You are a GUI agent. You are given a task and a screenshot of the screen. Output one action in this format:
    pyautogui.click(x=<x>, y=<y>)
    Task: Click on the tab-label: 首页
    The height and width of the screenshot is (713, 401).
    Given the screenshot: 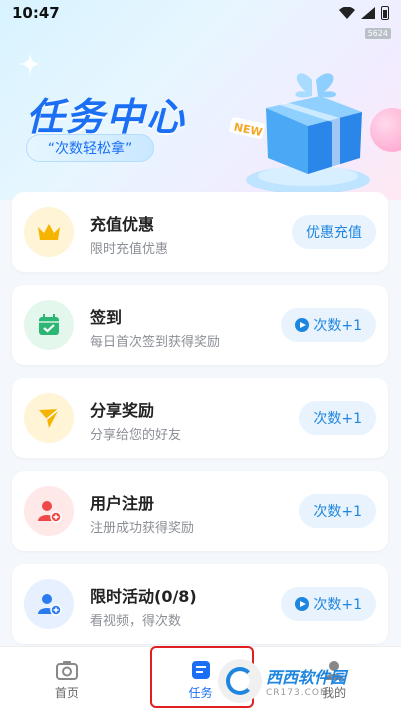 What is the action you would take?
    pyautogui.click(x=66, y=692)
    